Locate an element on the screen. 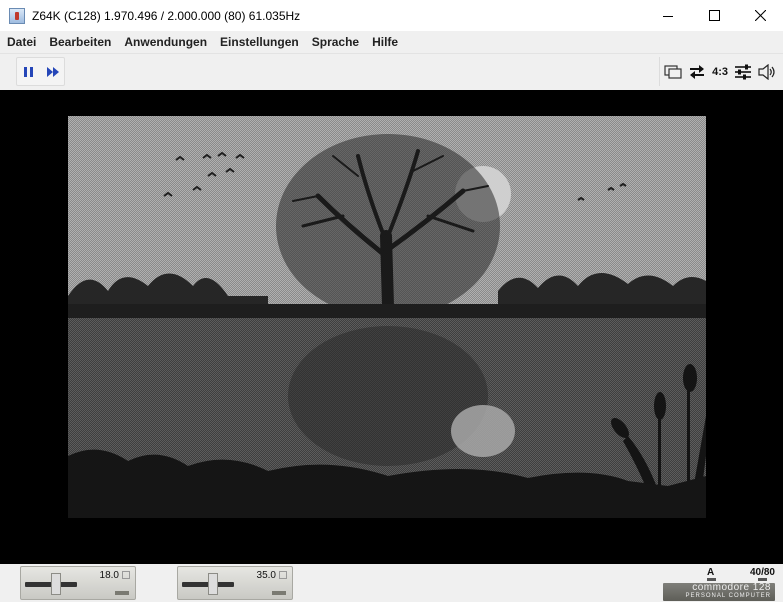 The height and width of the screenshot is (602, 783). close-icon is located at coordinates (760, 15).